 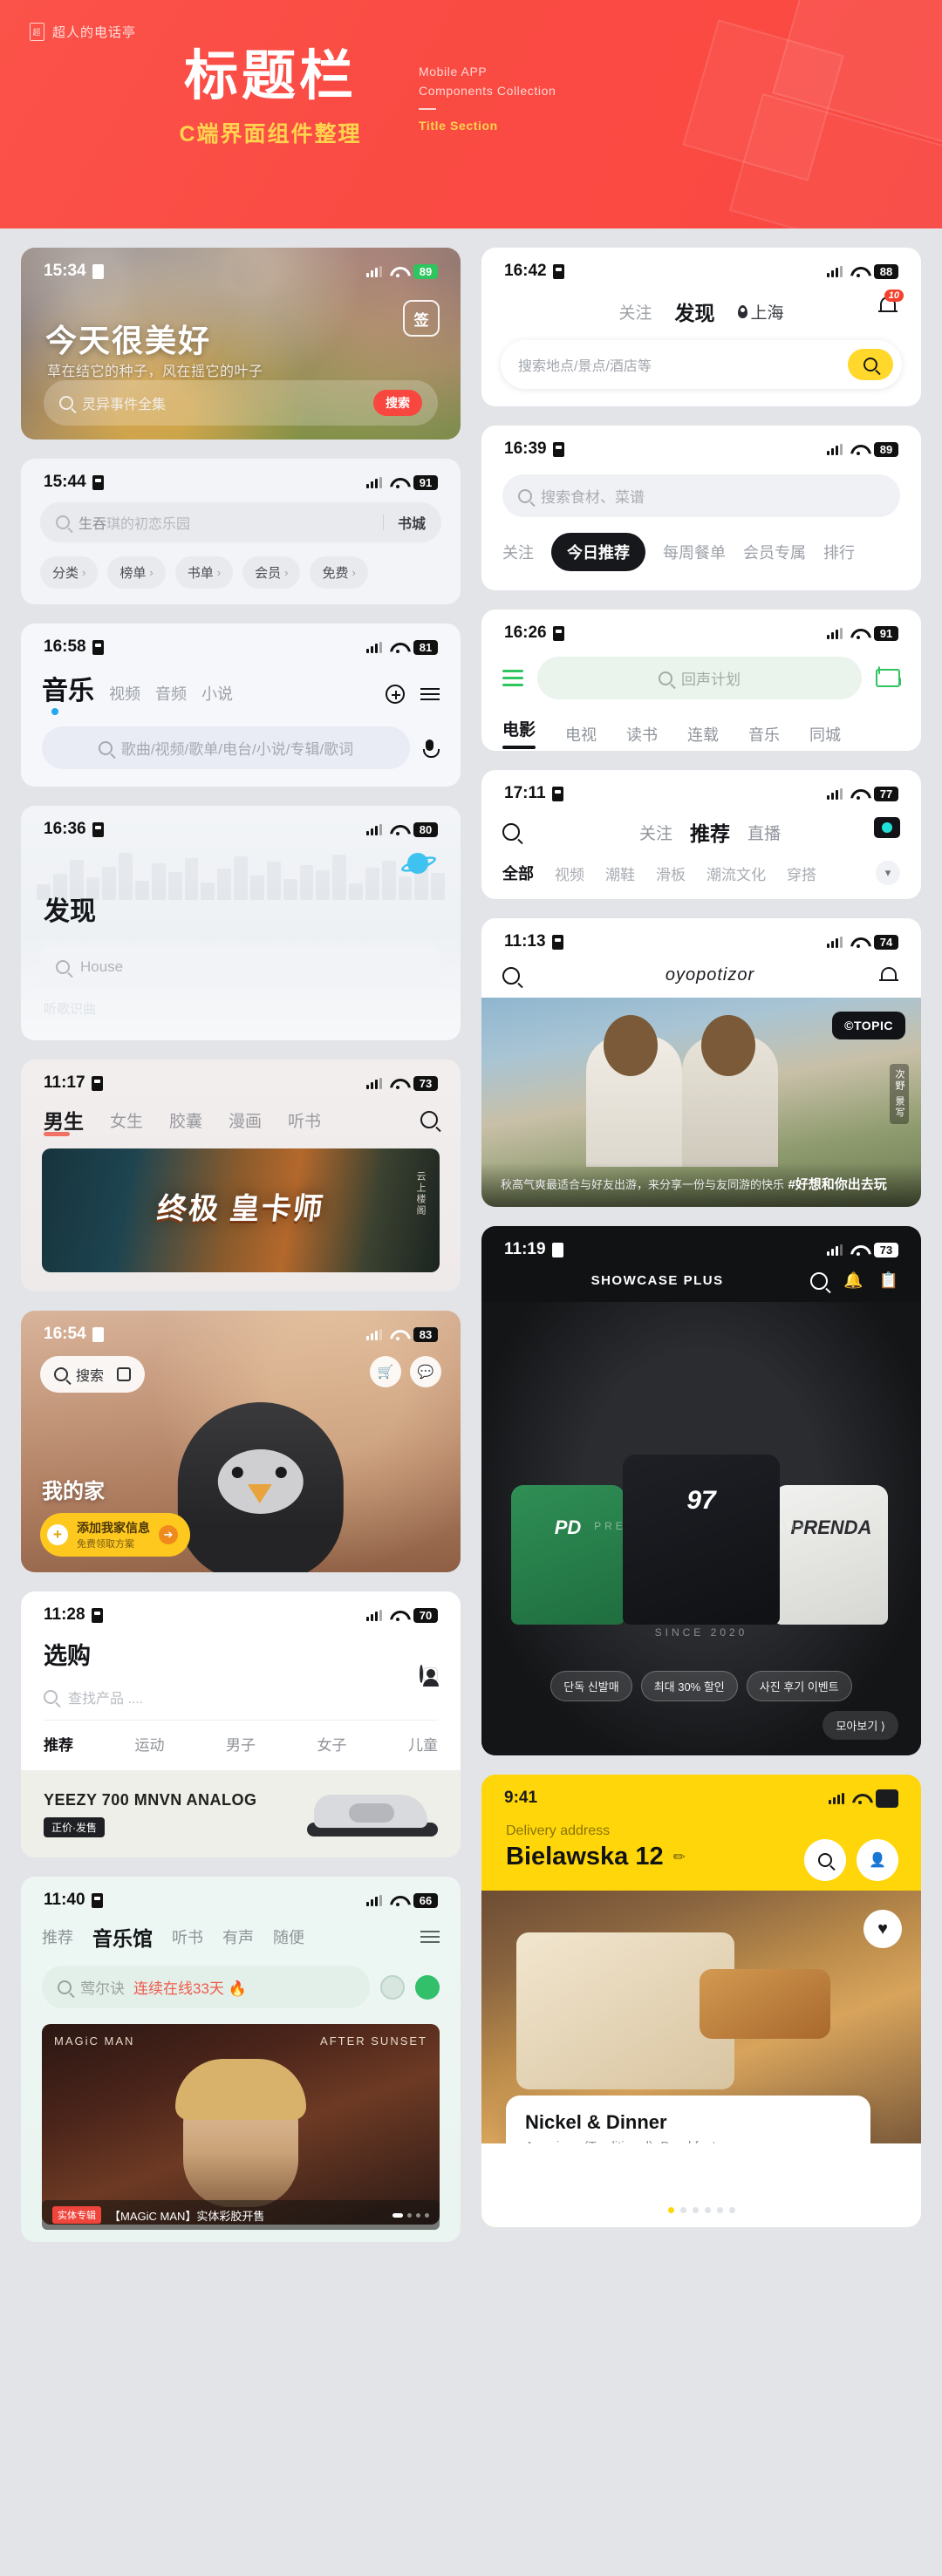 What do you see at coordinates (64, 1120) in the screenshot?
I see `tab-male: 男生` at bounding box center [64, 1120].